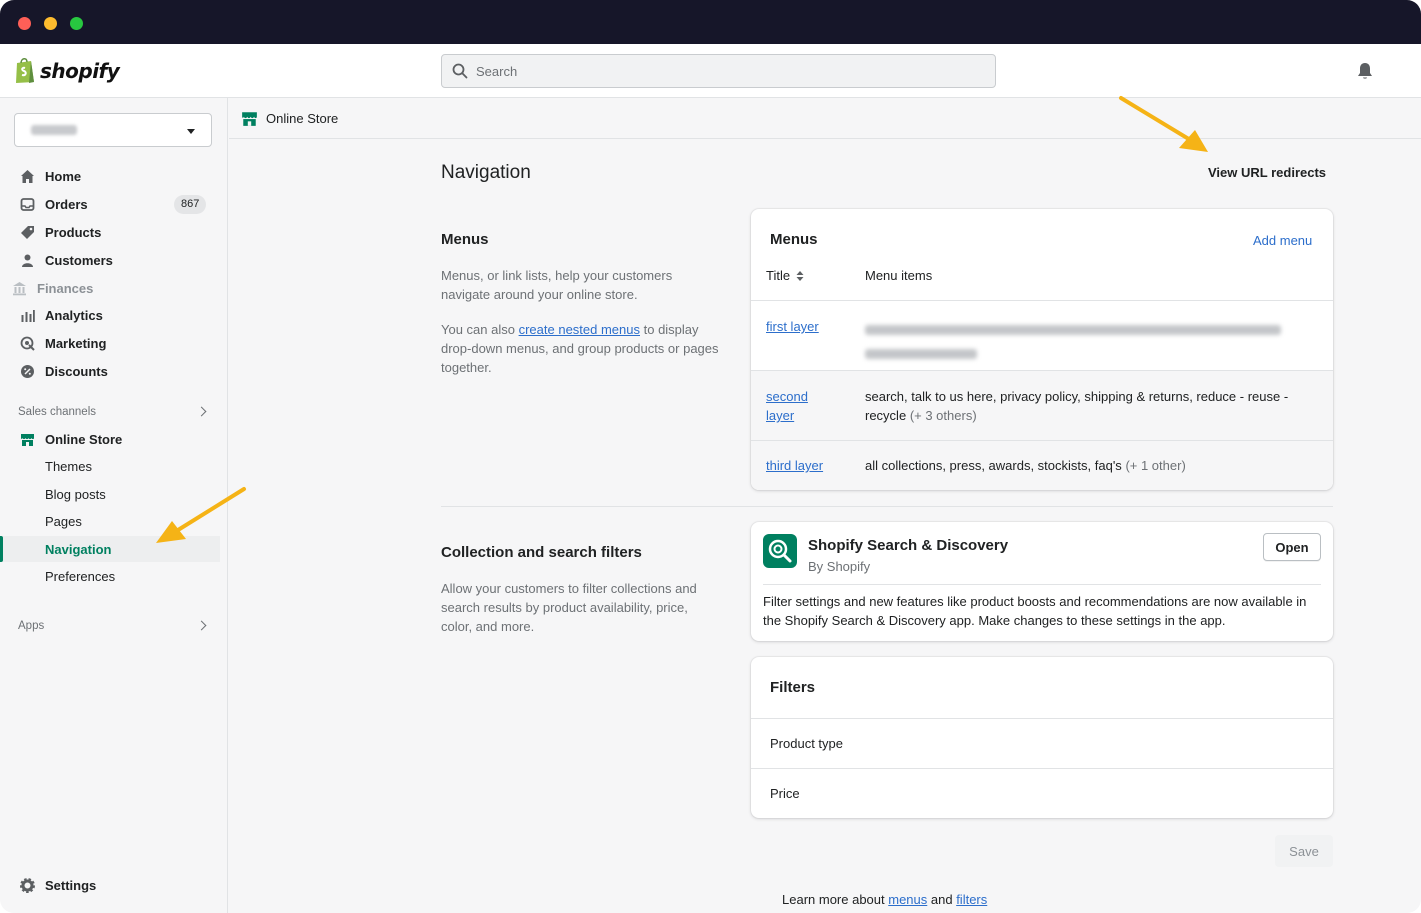 This screenshot has height=913, width=1421. I want to click on sidebar-item-label: Analytics, so click(74, 315).